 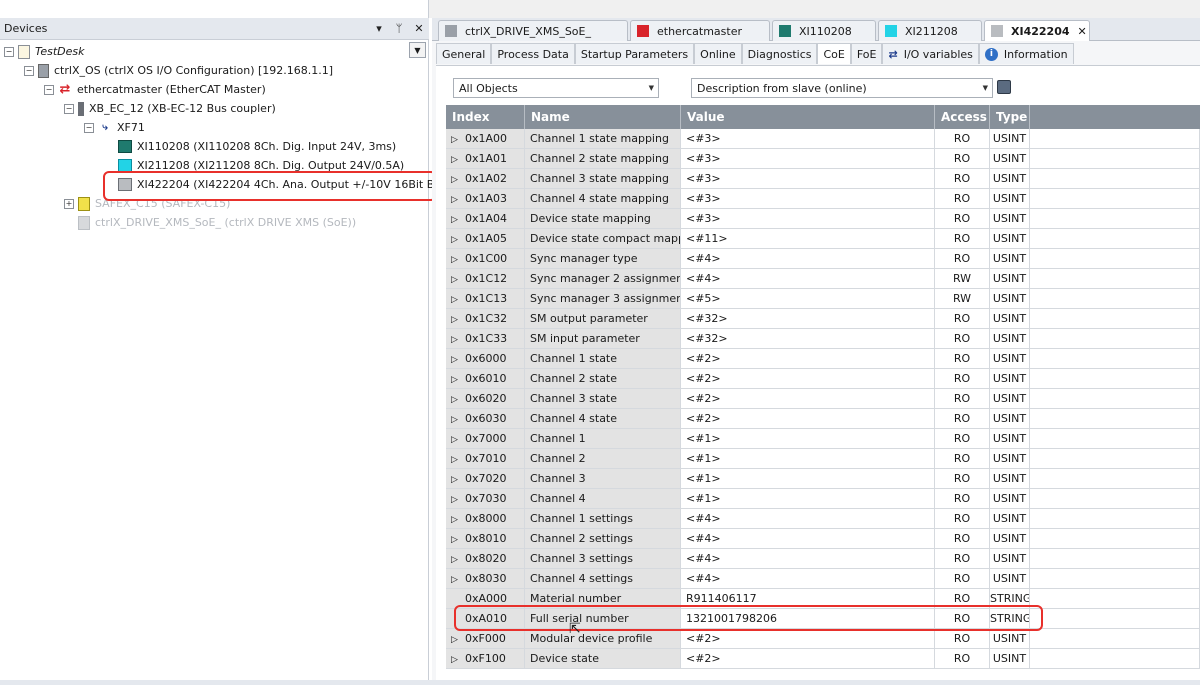 What do you see at coordinates (842, 88) in the screenshot?
I see `description-source-select: Description from slave (online) ▼` at bounding box center [842, 88].